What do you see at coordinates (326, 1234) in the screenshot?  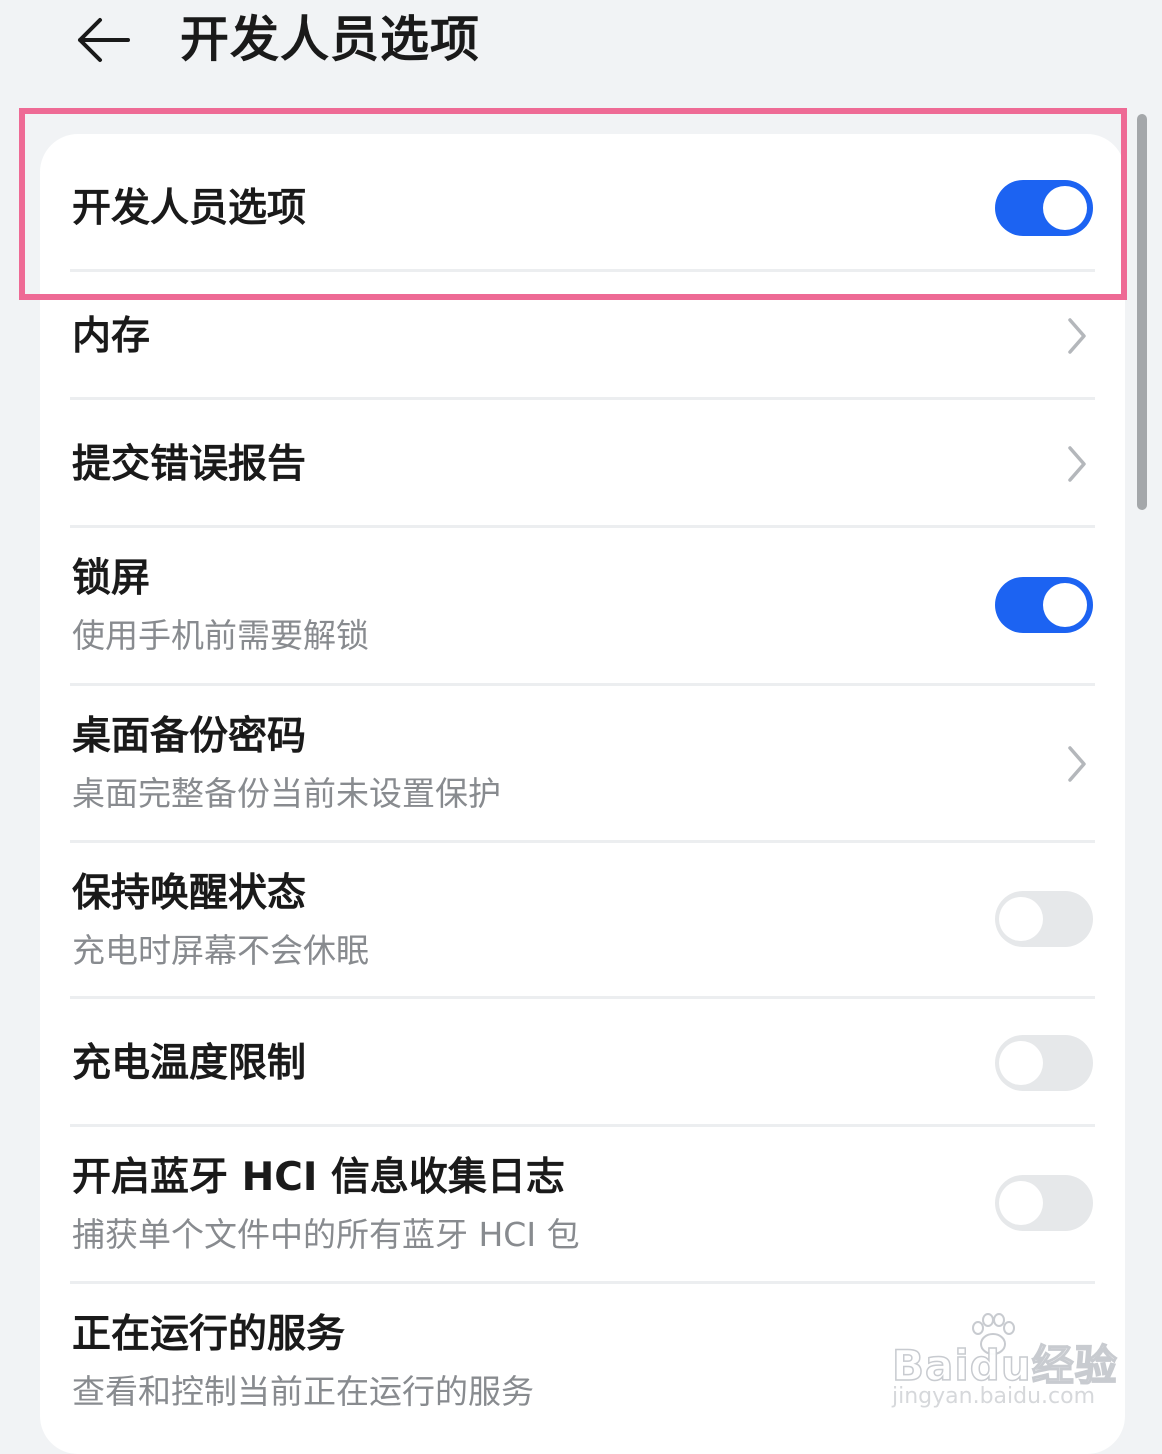 I see `row-subtitle: 捕获单个文件中的所有蓝牙 HCI 包` at bounding box center [326, 1234].